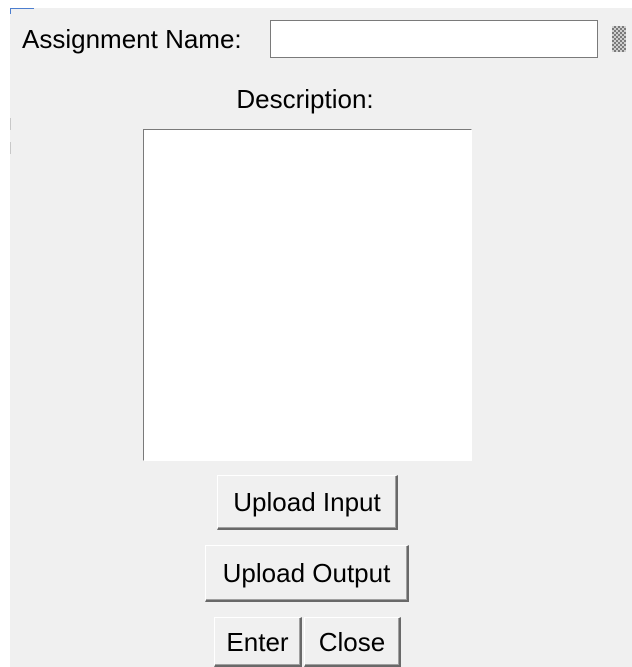 The width and height of the screenshot is (632, 667). I want to click on description-label: Description:, so click(305, 99).